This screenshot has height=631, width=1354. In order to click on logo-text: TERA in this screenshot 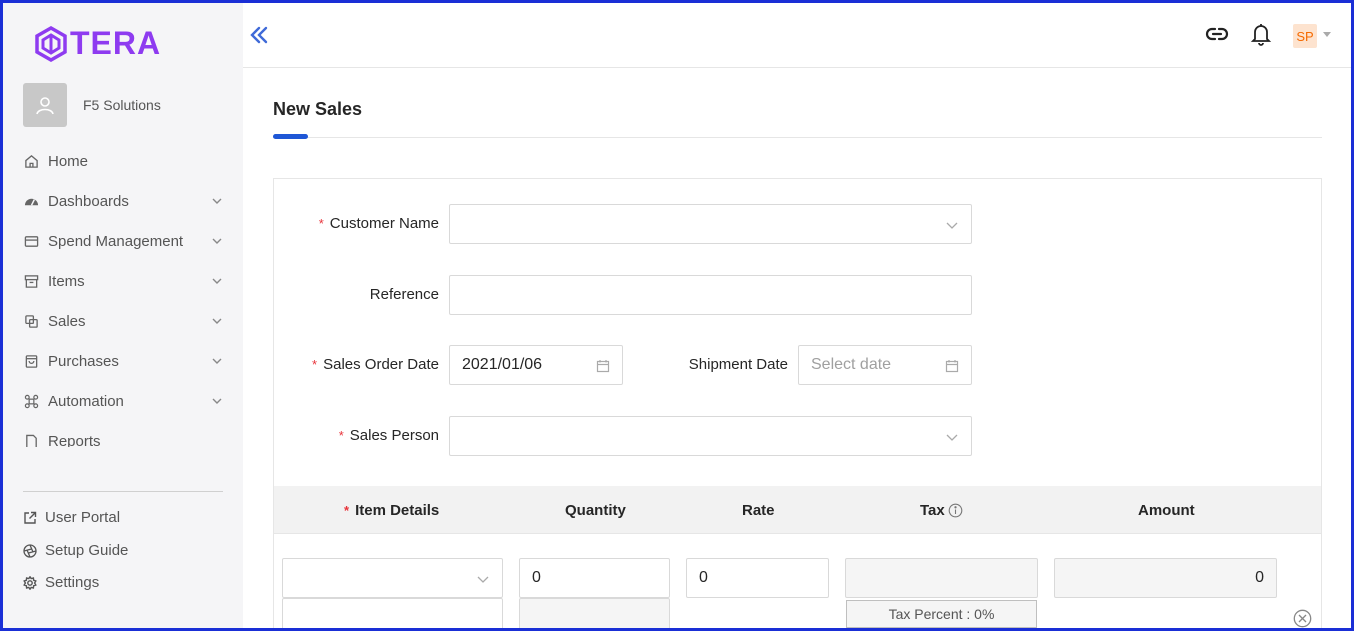, I will do `click(116, 43)`.